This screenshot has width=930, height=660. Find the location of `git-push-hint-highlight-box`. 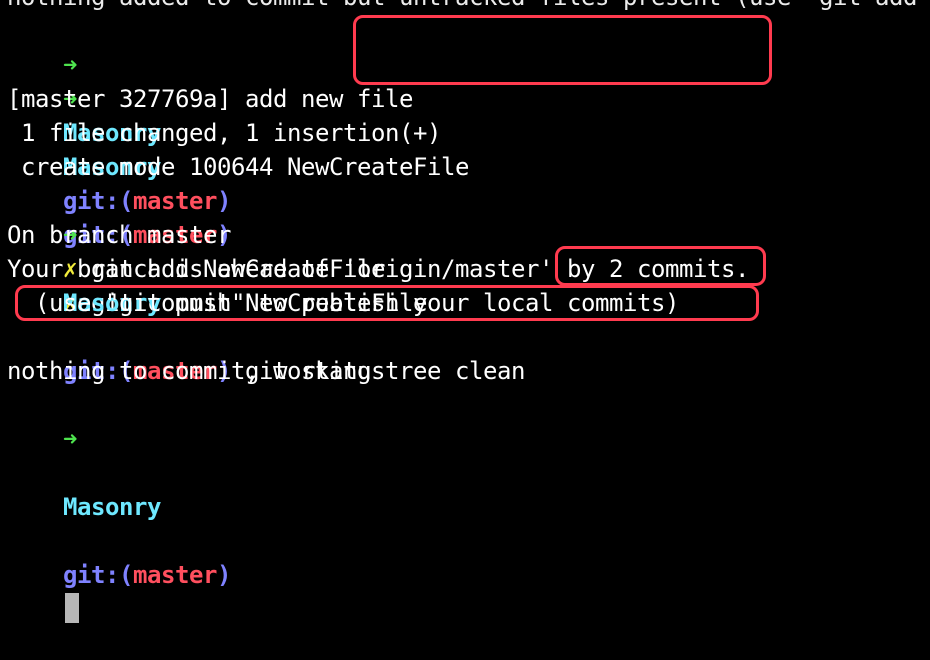

git-push-hint-highlight-box is located at coordinates (387, 303).